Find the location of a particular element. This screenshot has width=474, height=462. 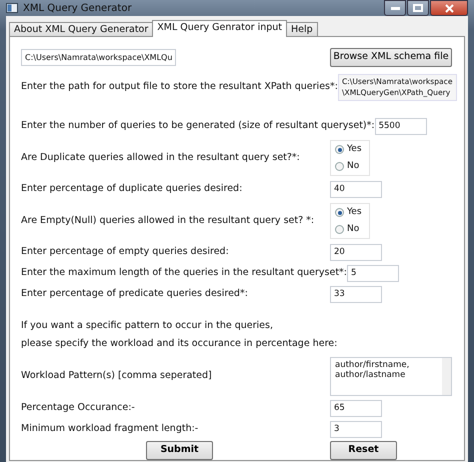

field-label: Minimum workload fragment length:- is located at coordinates (109, 429).